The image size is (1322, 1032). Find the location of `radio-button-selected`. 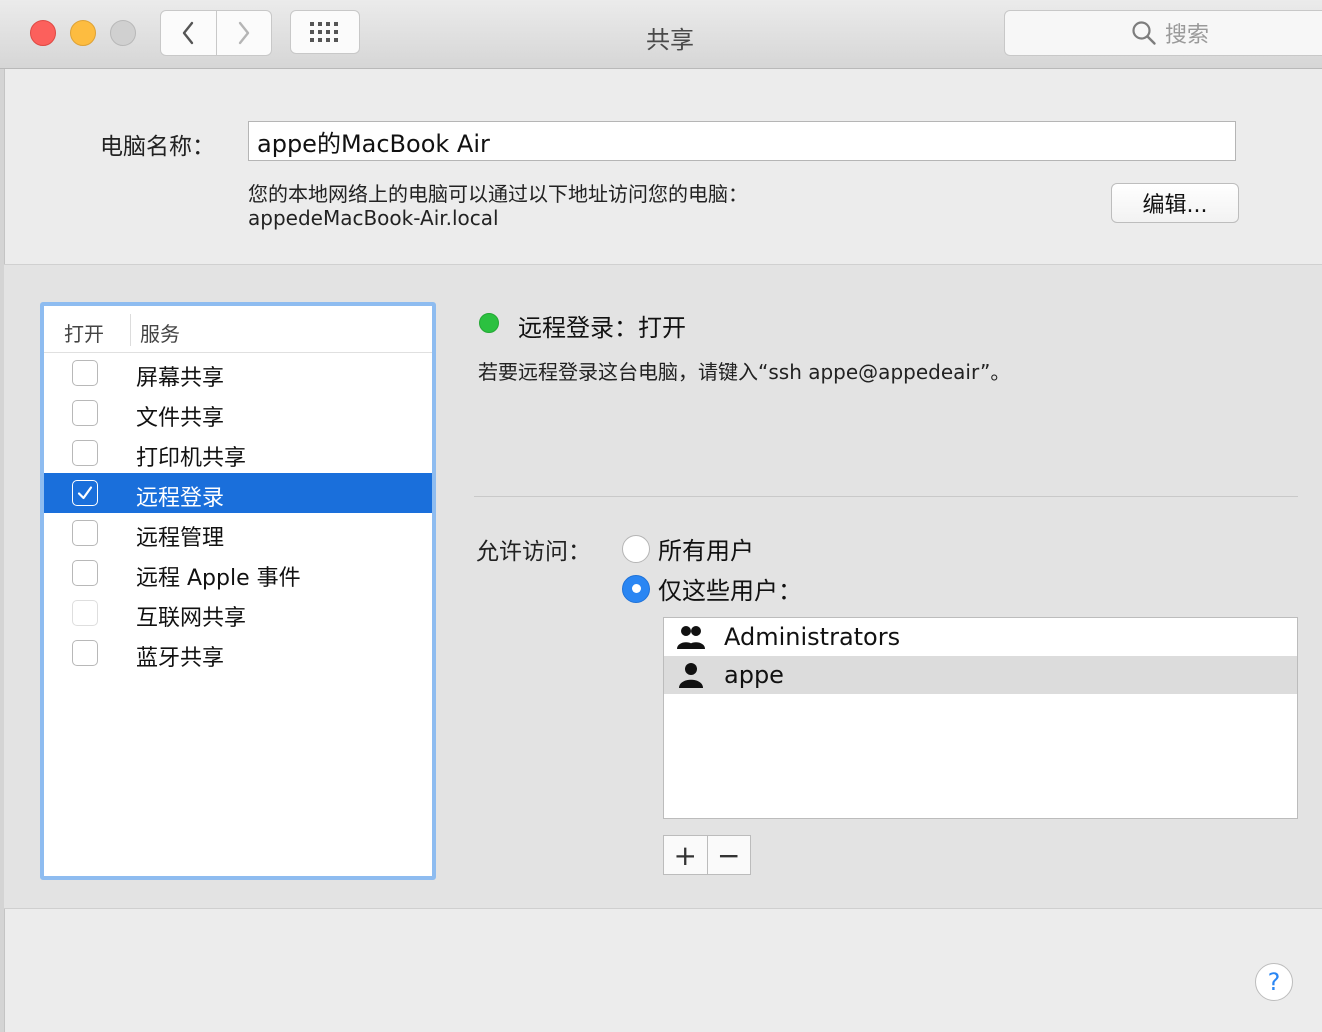

radio-button-selected is located at coordinates (636, 588).